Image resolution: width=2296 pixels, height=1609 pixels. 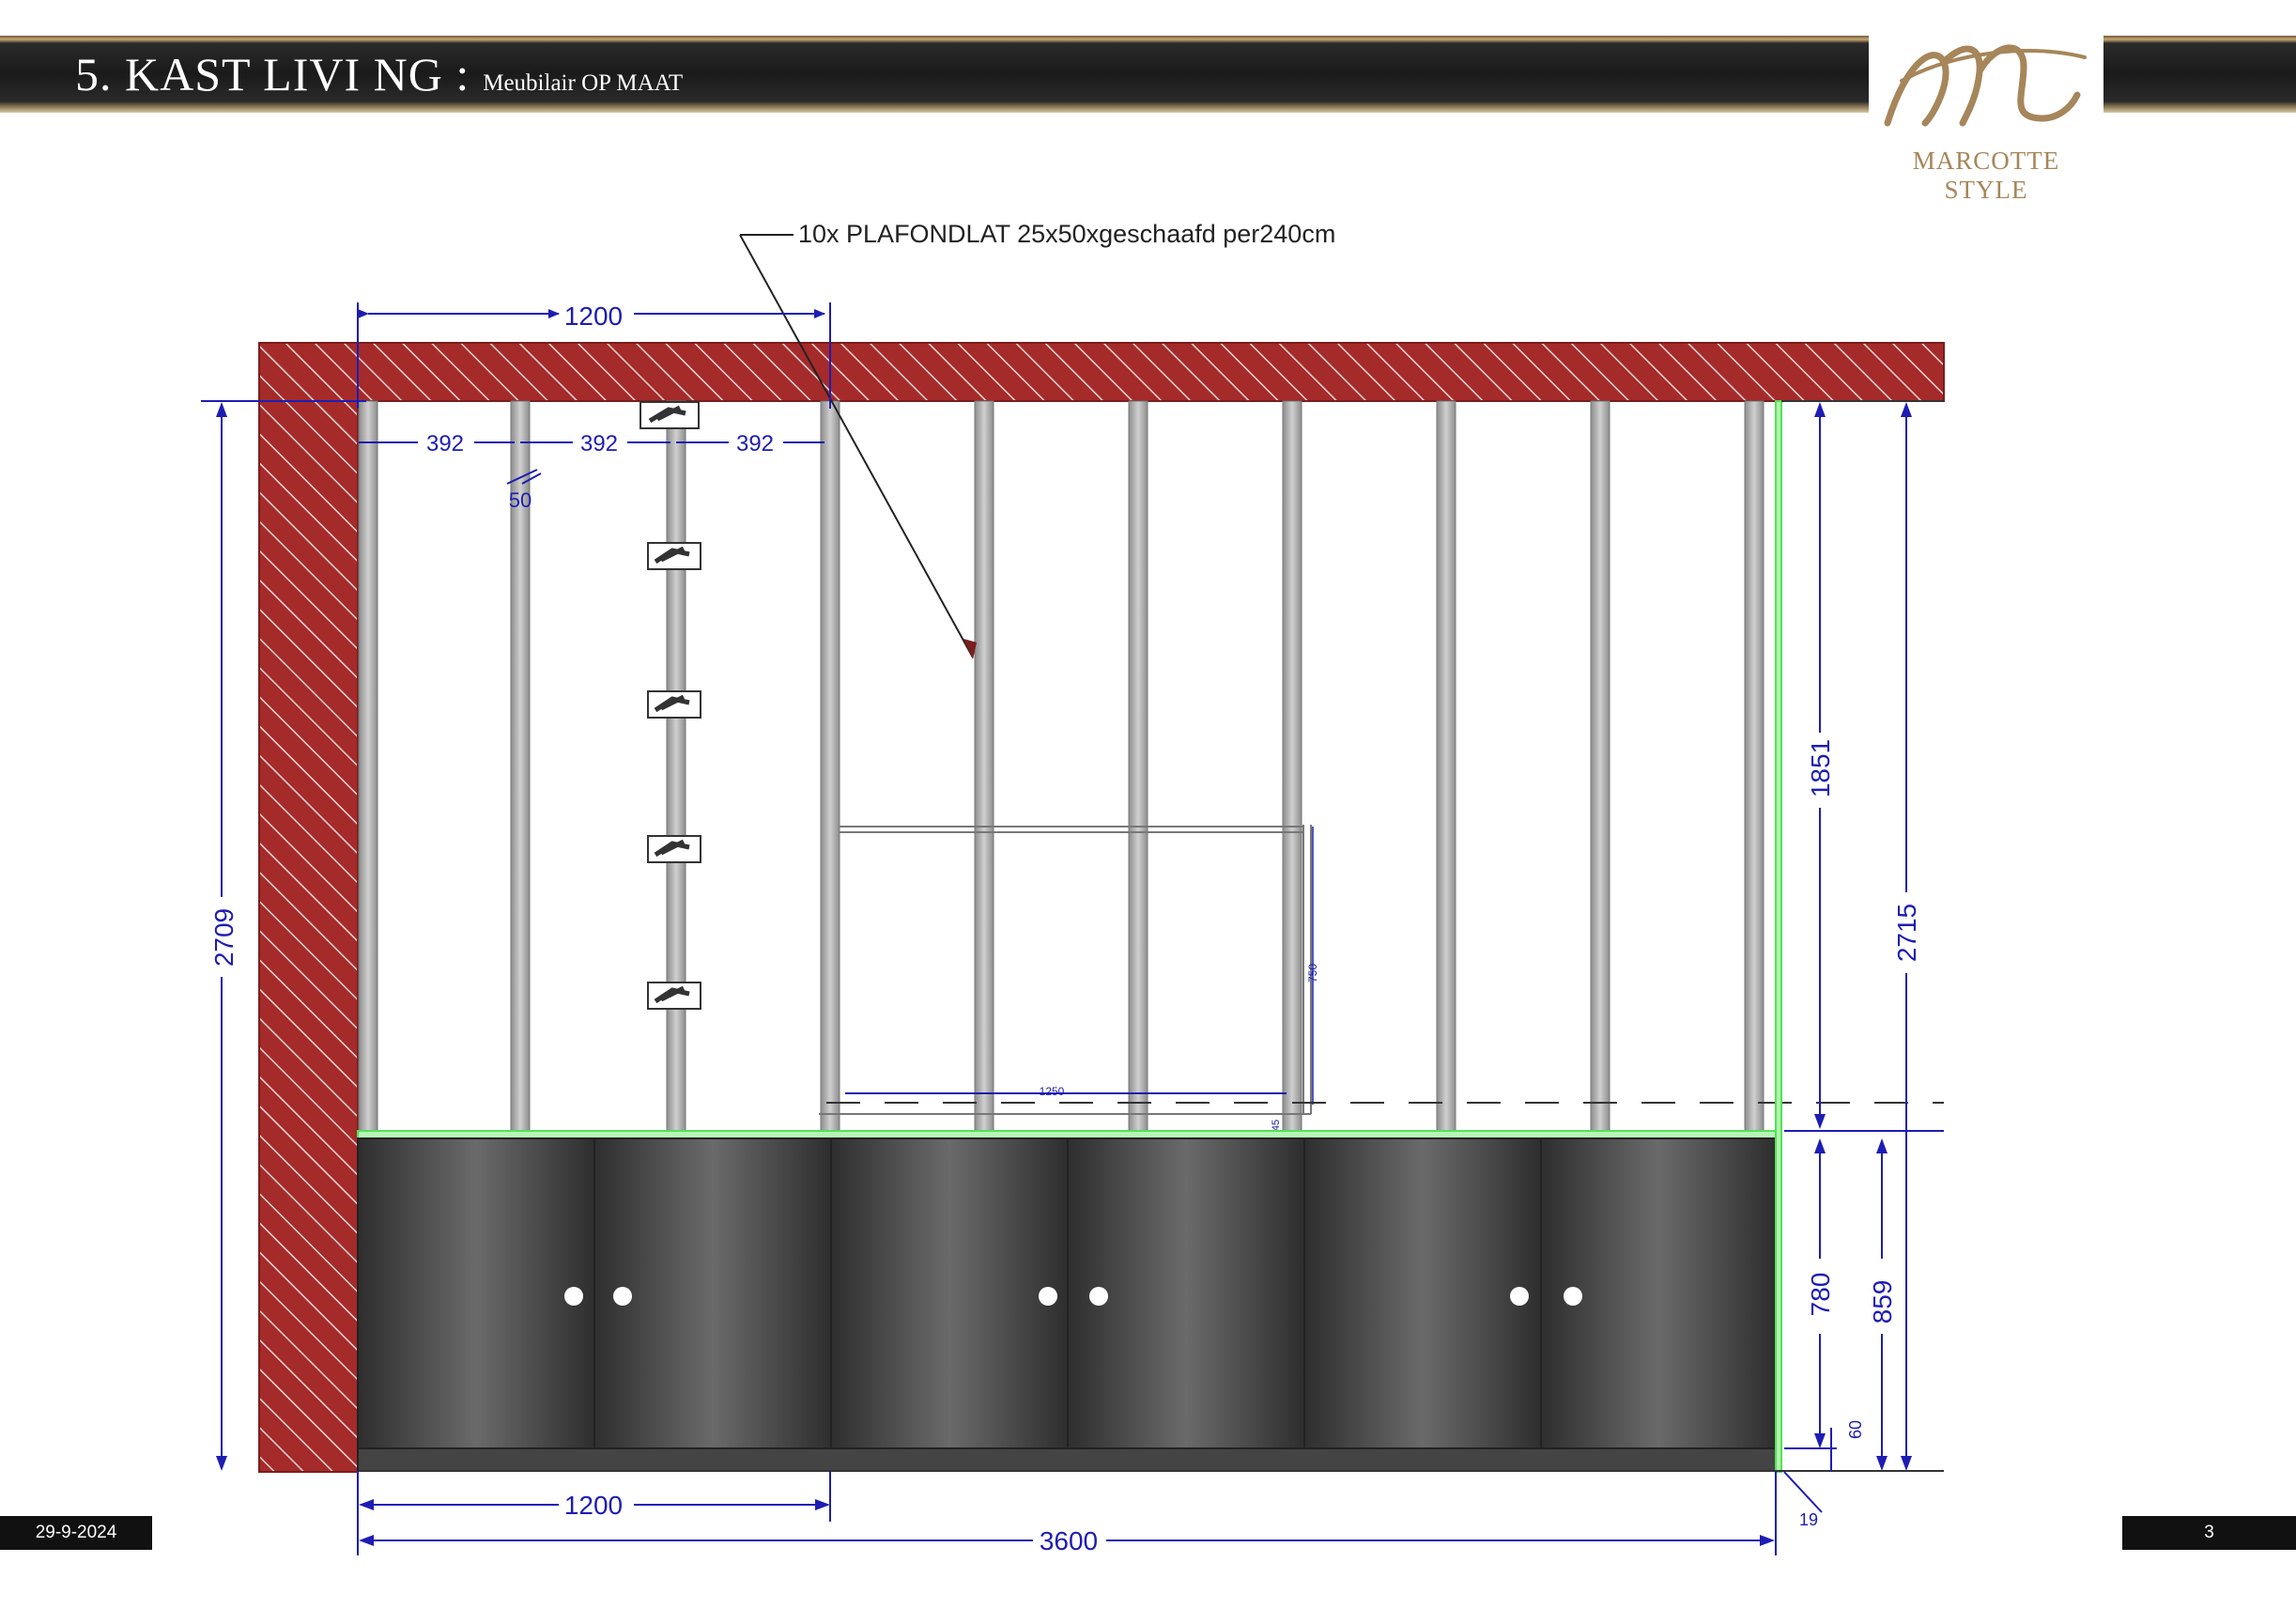 What do you see at coordinates (224, 937) in the screenshot?
I see `dim-left-height: 2709` at bounding box center [224, 937].